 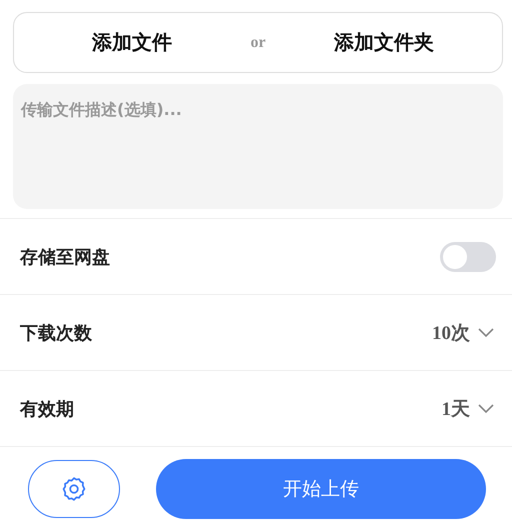 I want to click on select-dropdown: 1天, so click(x=468, y=409).